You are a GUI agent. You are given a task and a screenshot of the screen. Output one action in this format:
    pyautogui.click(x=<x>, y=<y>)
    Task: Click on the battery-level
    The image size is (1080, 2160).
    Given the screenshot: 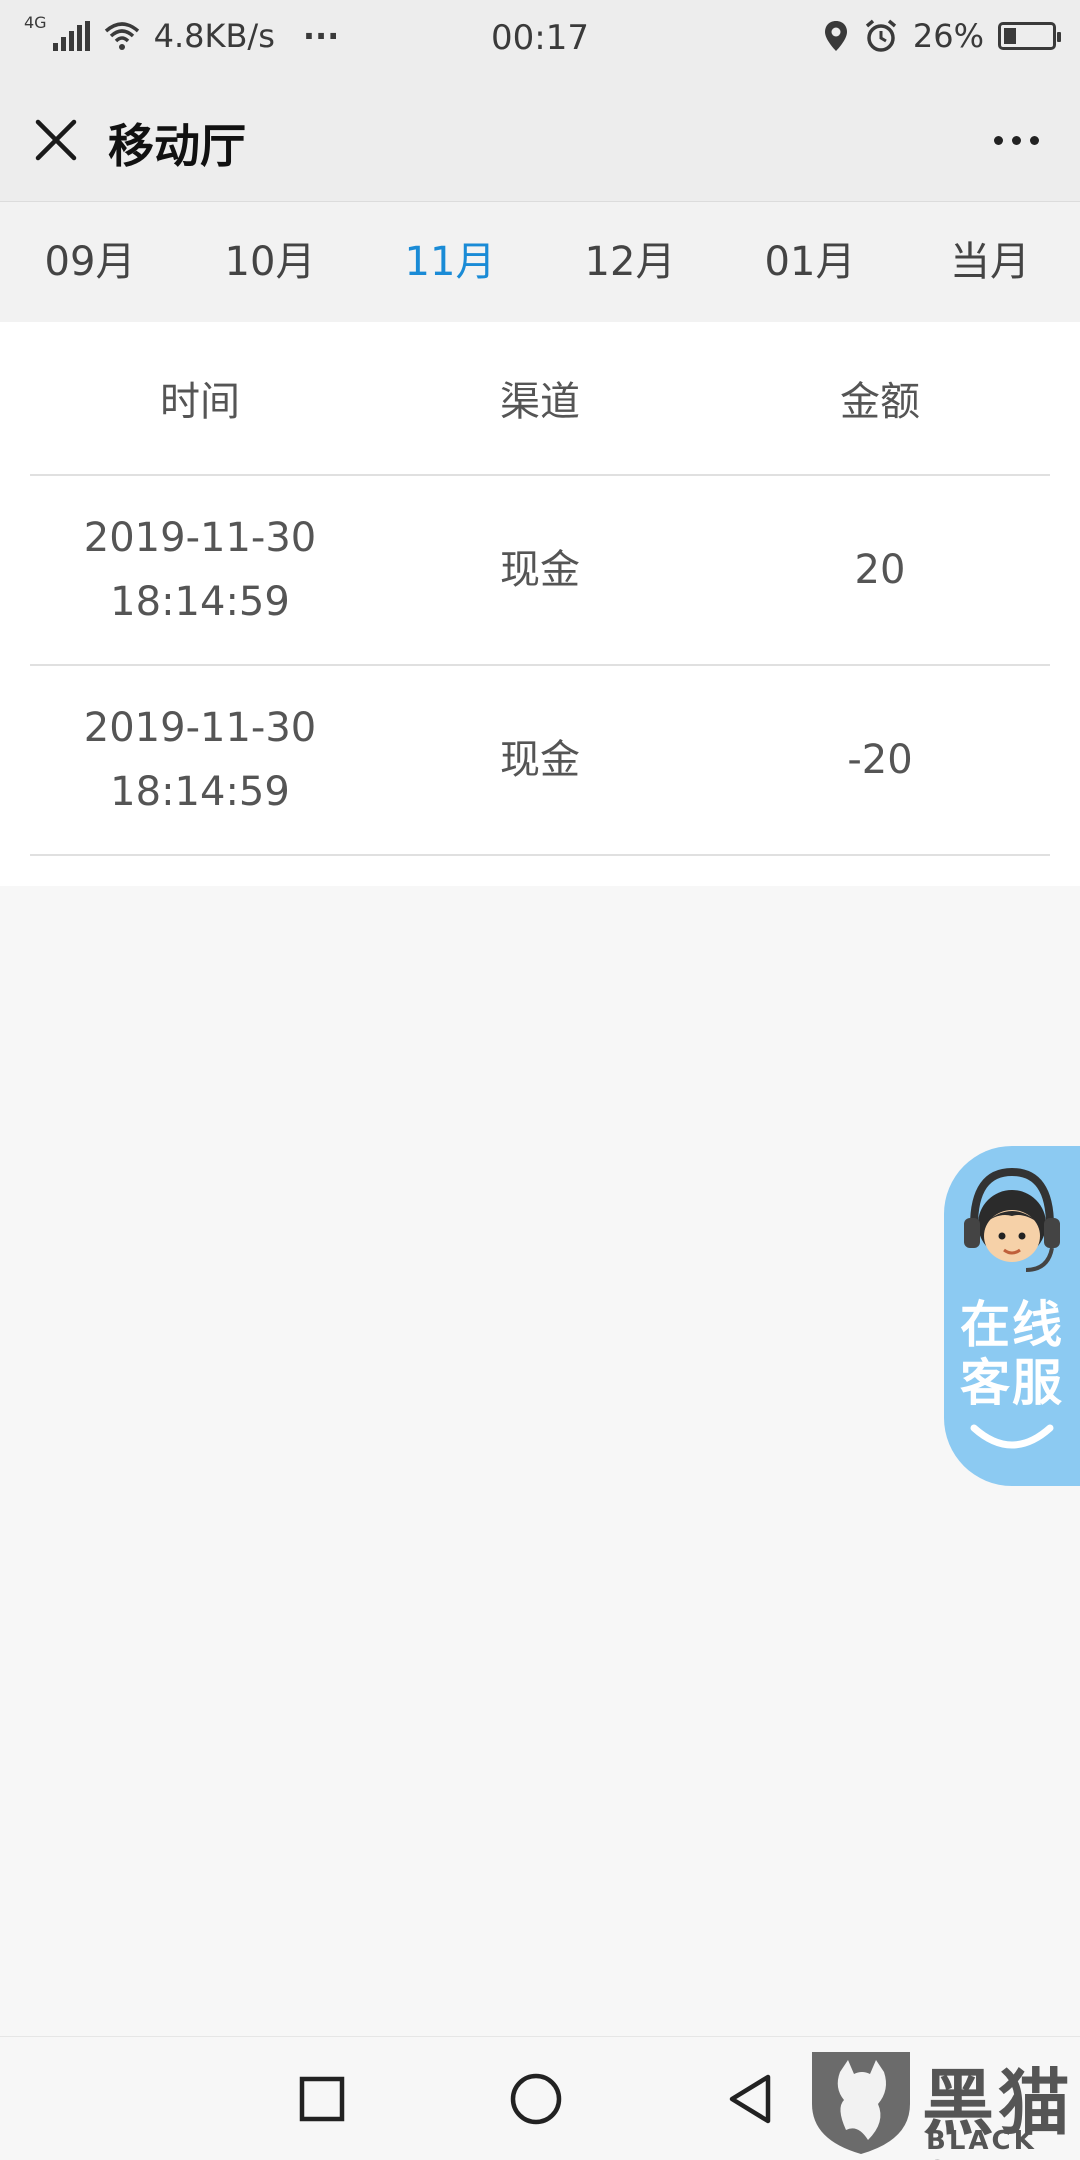 What is the action you would take?
    pyautogui.click(x=1010, y=36)
    